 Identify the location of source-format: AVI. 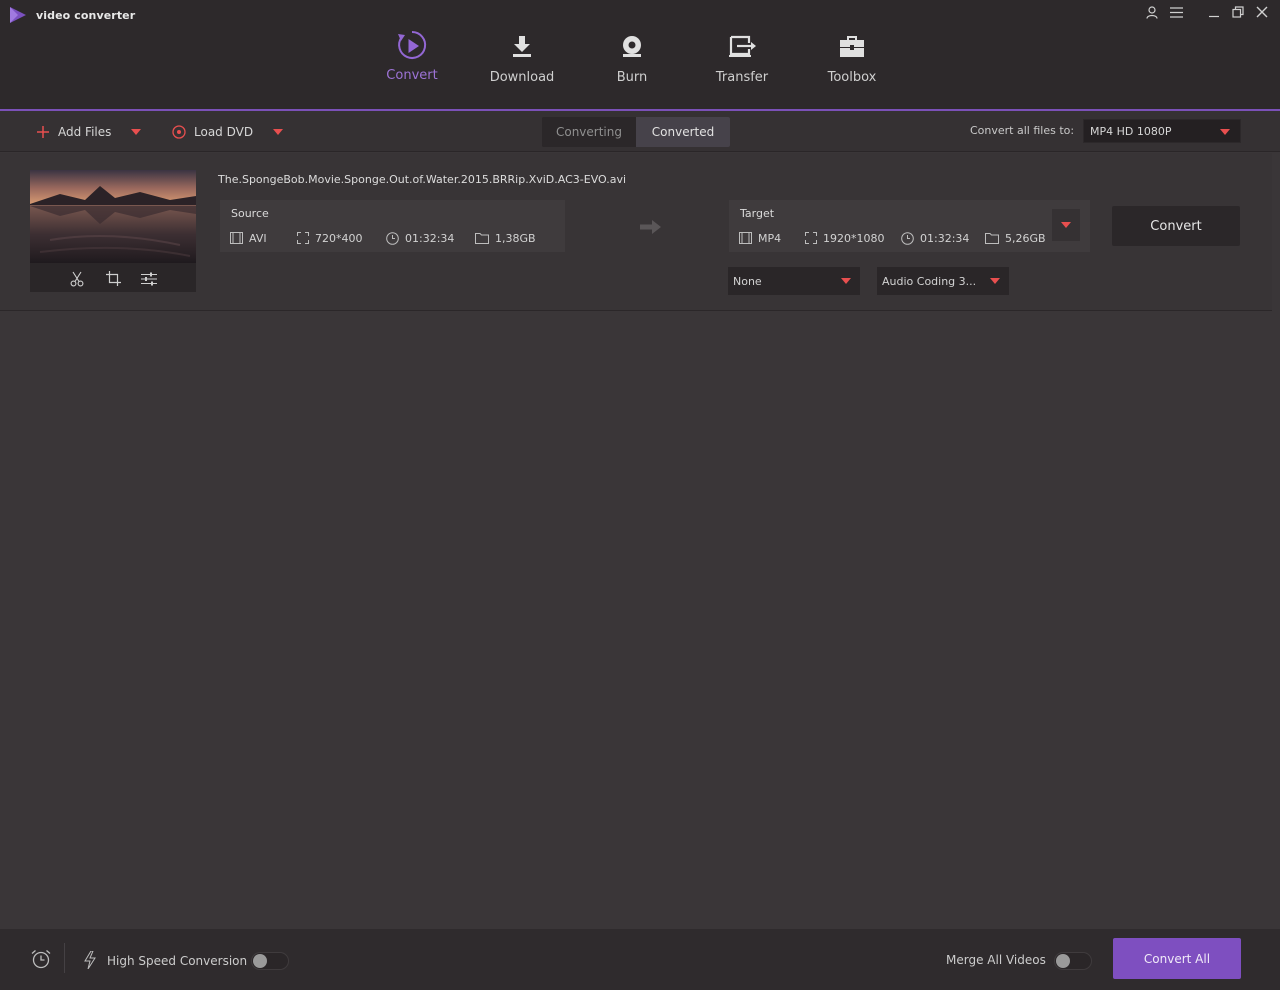
(263, 238).